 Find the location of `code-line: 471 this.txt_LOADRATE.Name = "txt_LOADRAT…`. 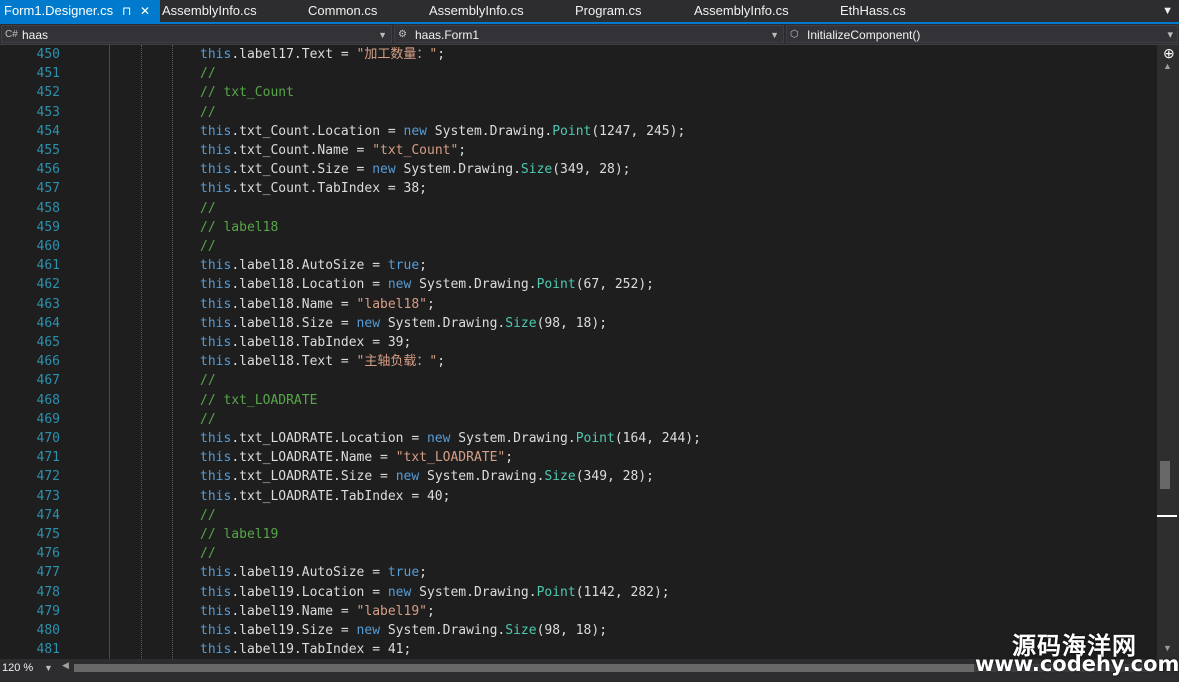

code-line: 471 this.txt_LOADRATE.Name = "txt_LOADRAT… is located at coordinates (578, 457).